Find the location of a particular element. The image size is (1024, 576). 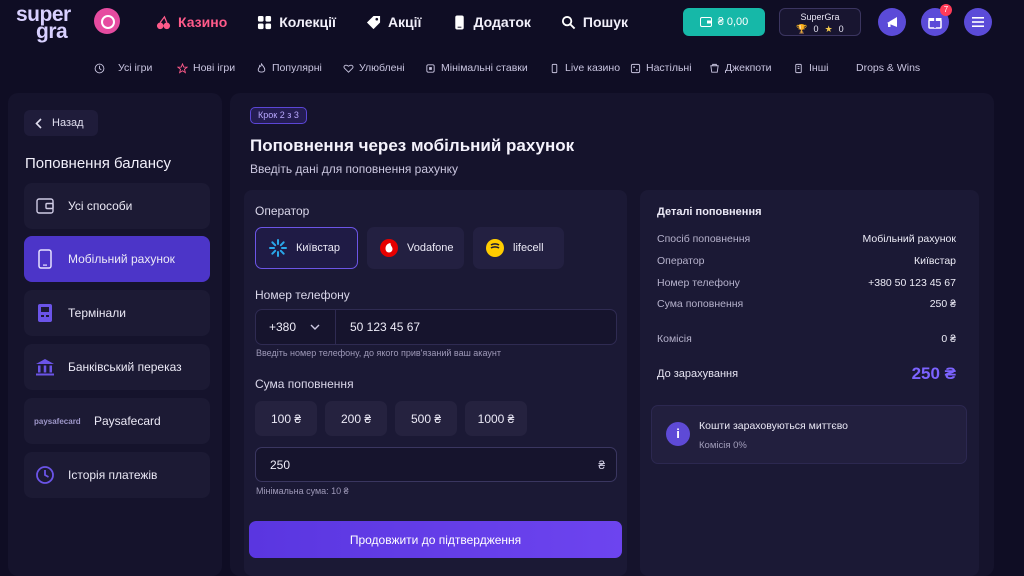

sidebar-item-bank-transfer: Банківський переказ is located at coordinates (117, 367).